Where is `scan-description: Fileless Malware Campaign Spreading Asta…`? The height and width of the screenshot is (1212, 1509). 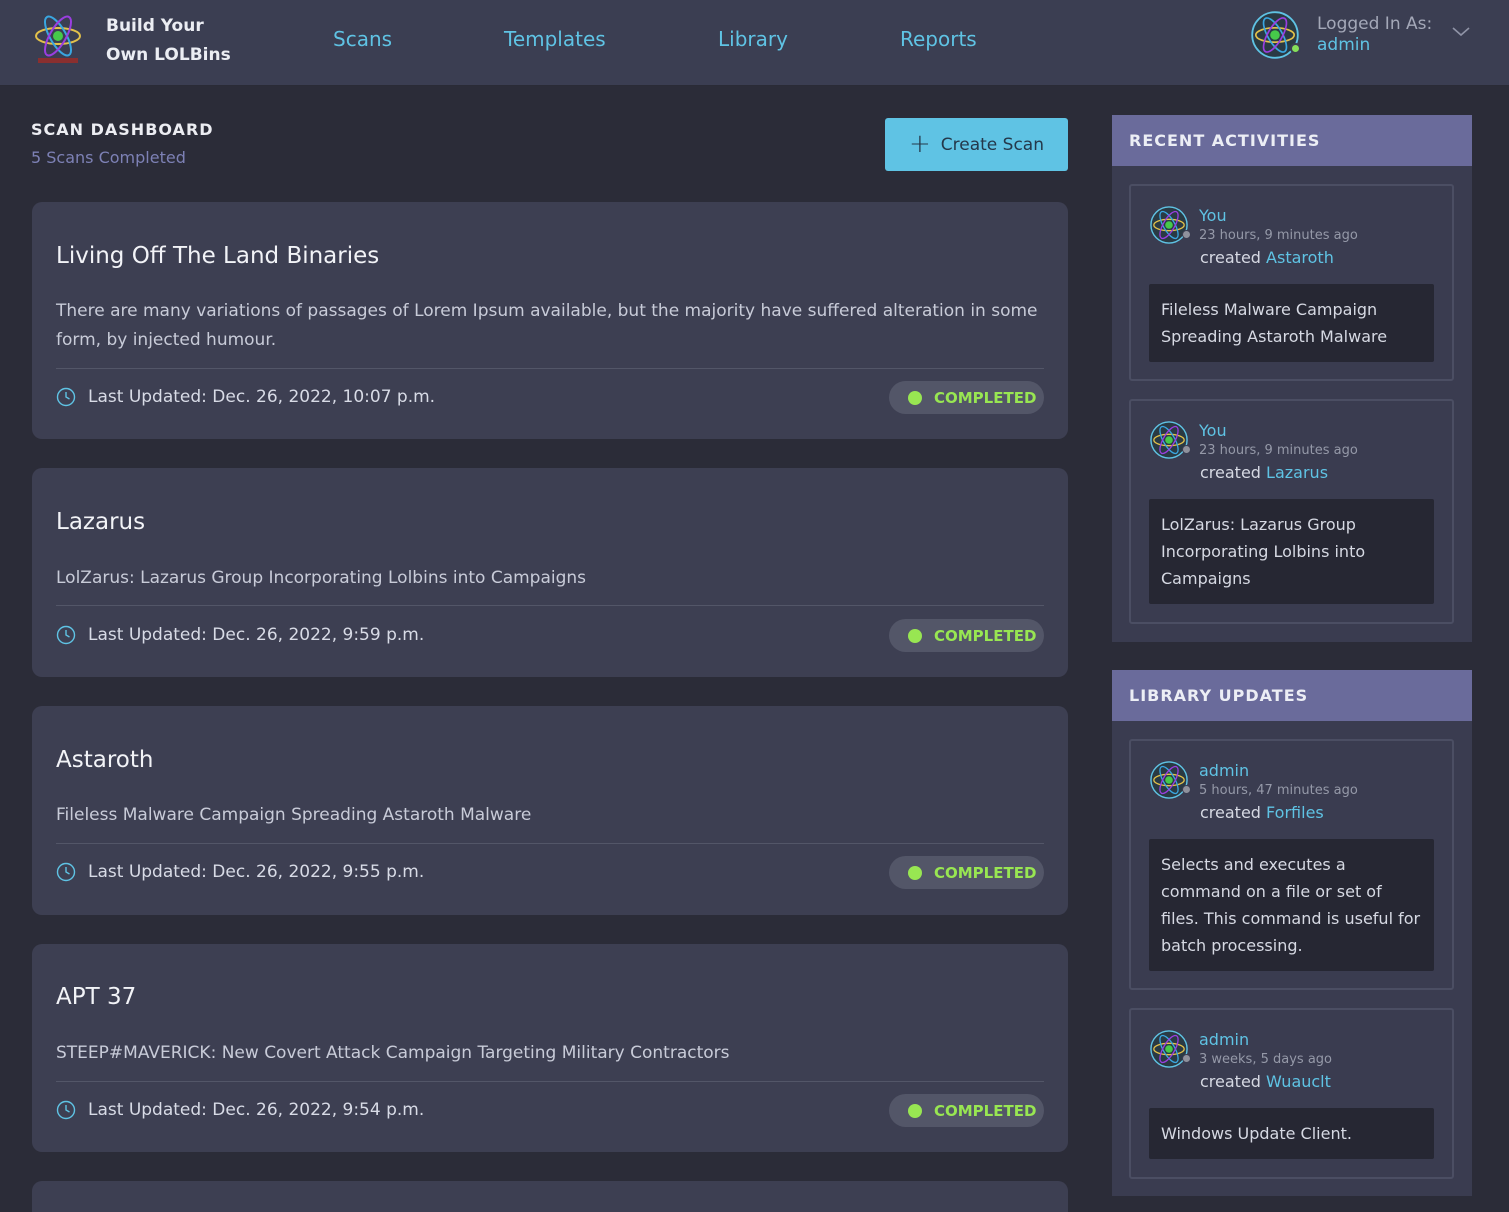
scan-description: Fileless Malware Campaign Spreading Asta… is located at coordinates (294, 815).